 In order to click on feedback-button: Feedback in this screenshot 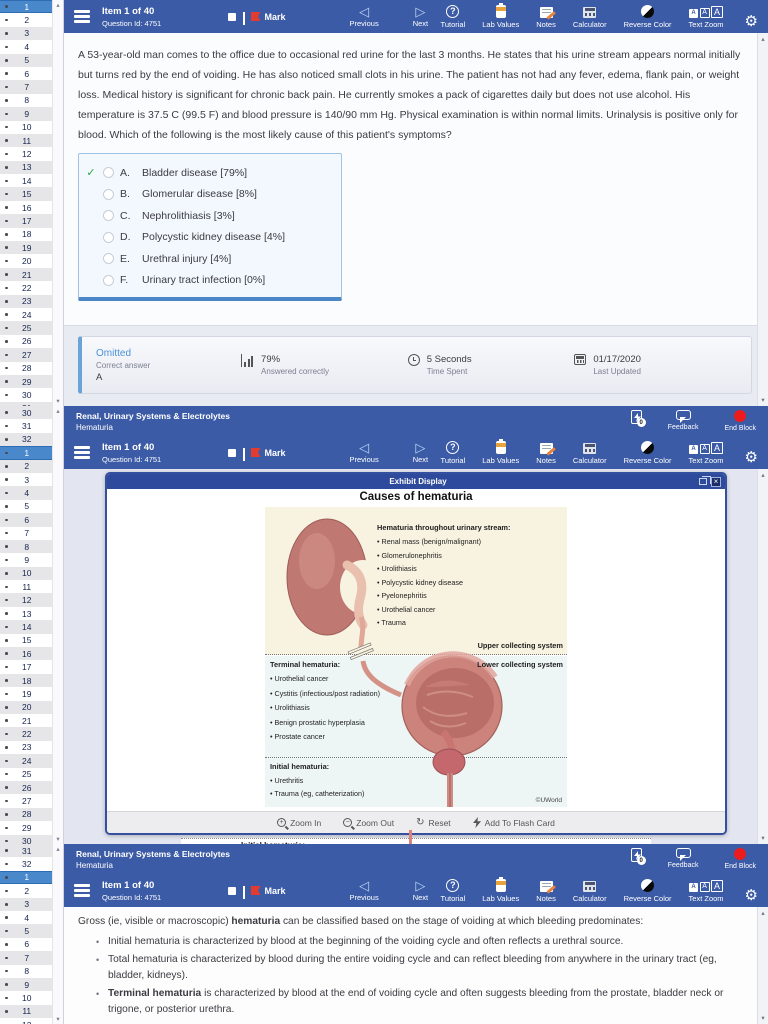, I will do `click(683, 420)`.